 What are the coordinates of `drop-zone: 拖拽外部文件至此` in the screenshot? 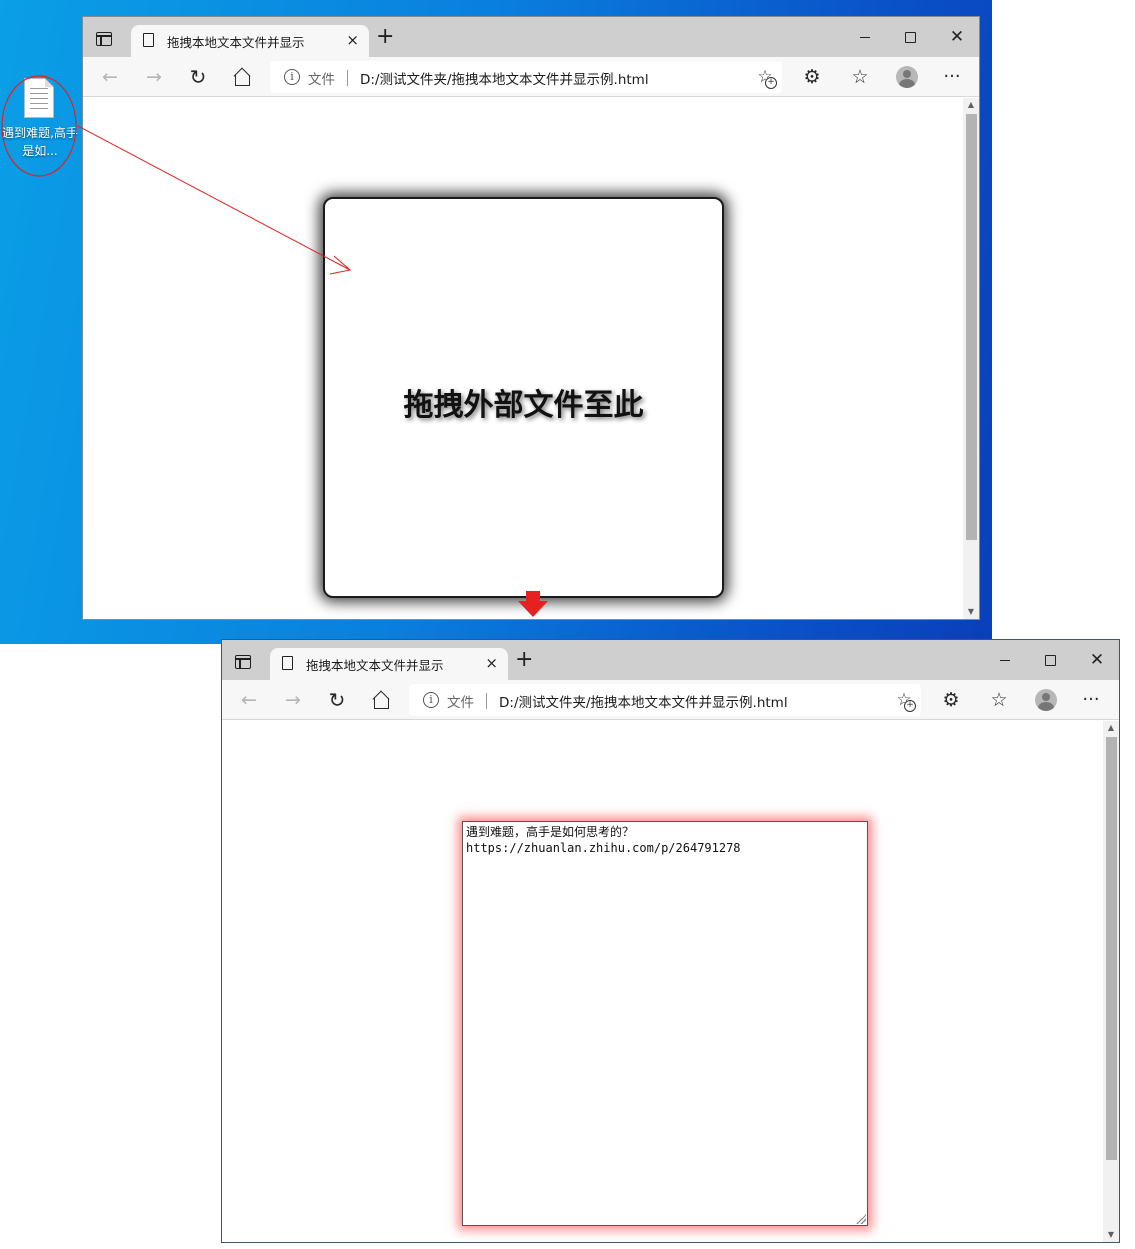 It's located at (523, 397).